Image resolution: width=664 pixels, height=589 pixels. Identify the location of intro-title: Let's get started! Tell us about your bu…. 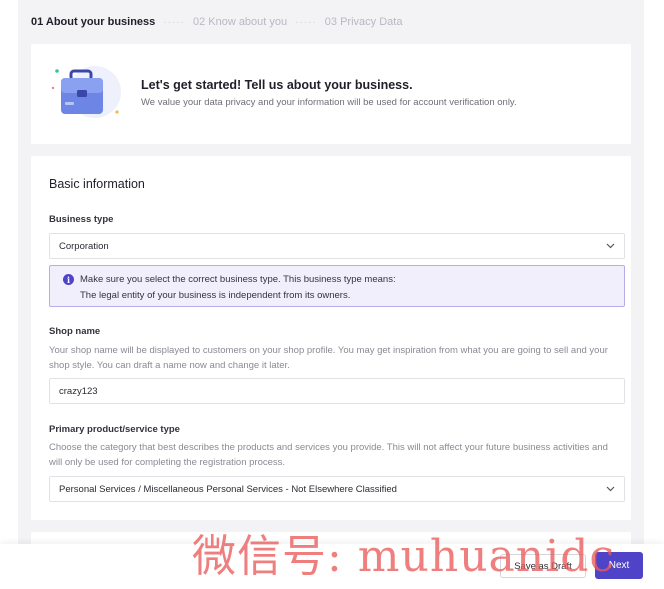
(277, 85).